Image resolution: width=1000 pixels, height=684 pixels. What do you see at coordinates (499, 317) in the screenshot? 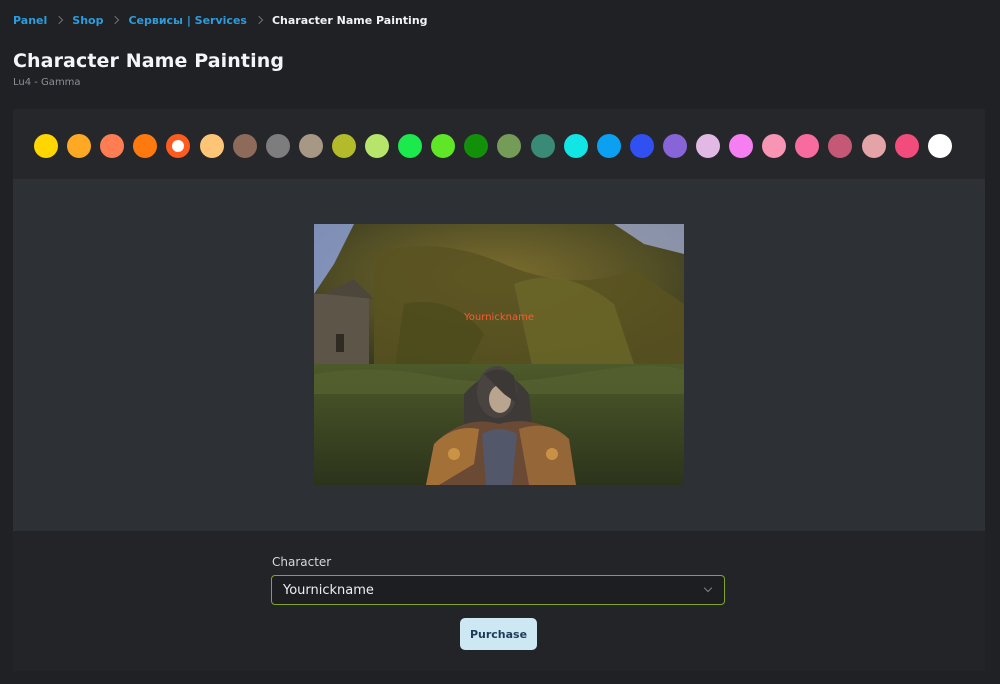
I see `preview-nickname: Yournickname` at bounding box center [499, 317].